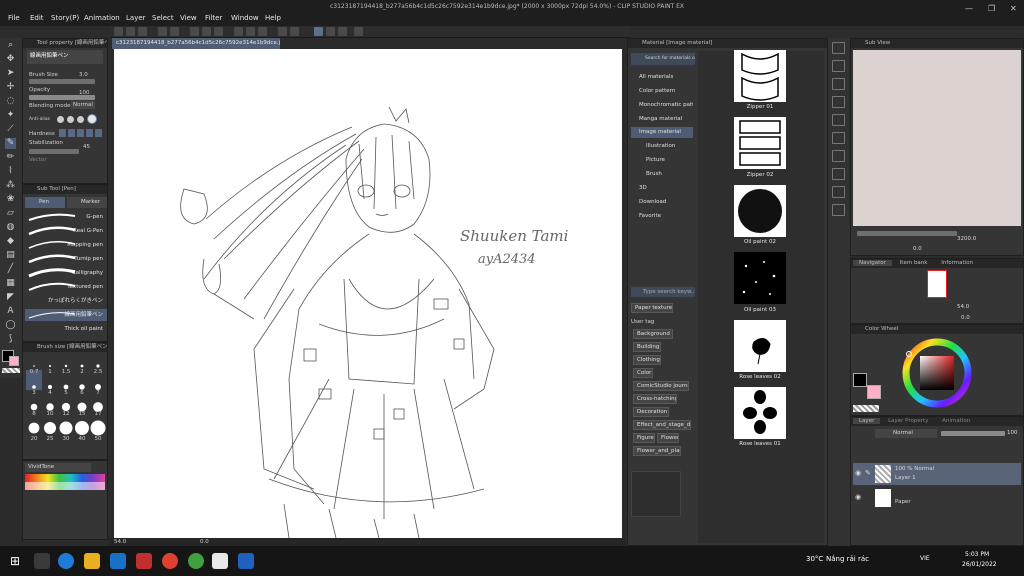 The width and height of the screenshot is (1024, 576). Describe the element at coordinates (937, 474) in the screenshot. I see `layer-row-layer1: ◉ ✎ 100 % Normal Layer 1` at that location.